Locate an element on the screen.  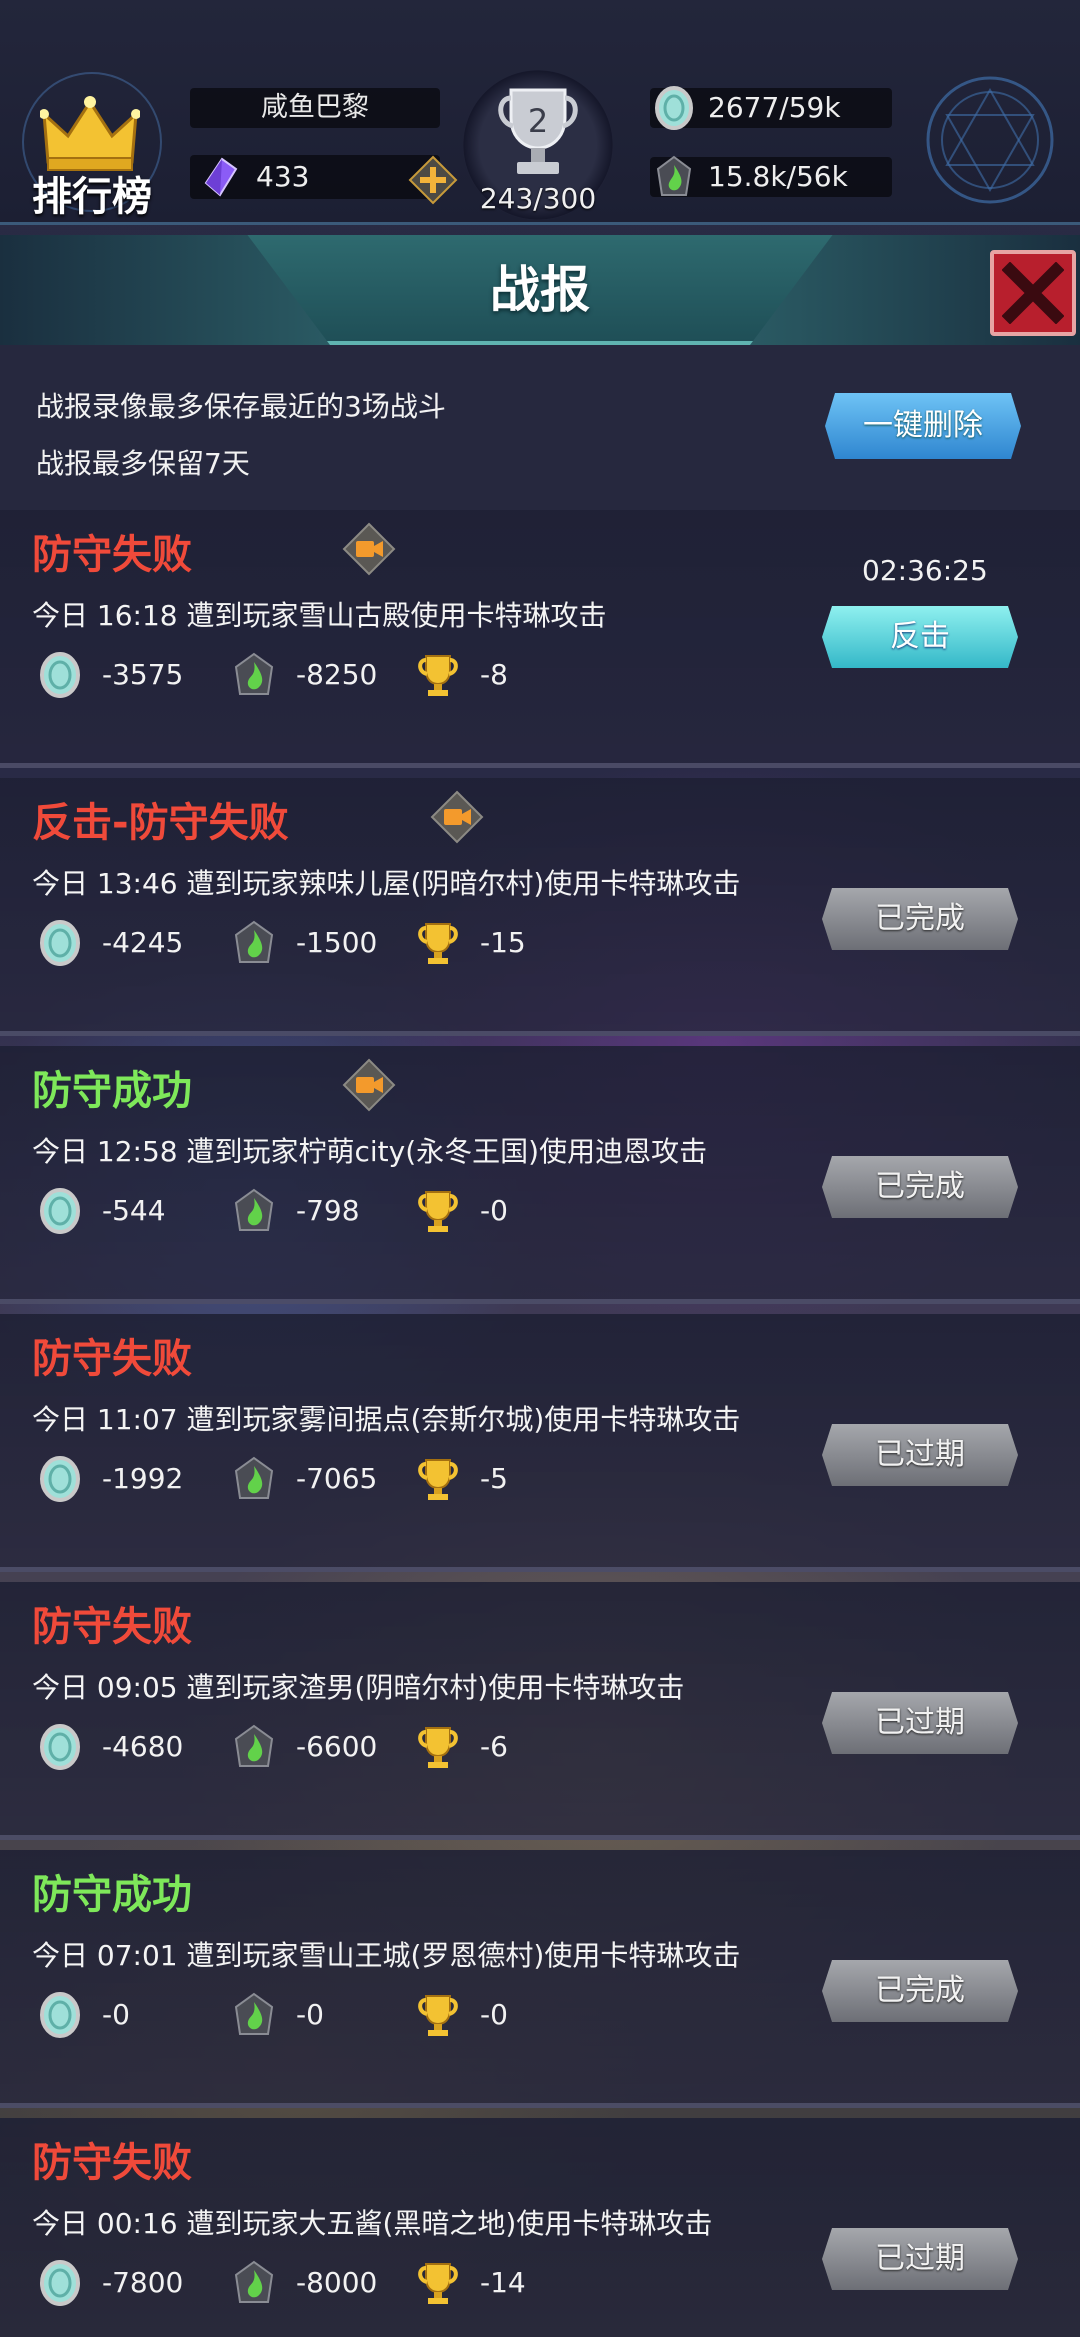
info-replay-limit: 战报录像最多保存最近的3场战斗 is located at coordinates (241, 406).